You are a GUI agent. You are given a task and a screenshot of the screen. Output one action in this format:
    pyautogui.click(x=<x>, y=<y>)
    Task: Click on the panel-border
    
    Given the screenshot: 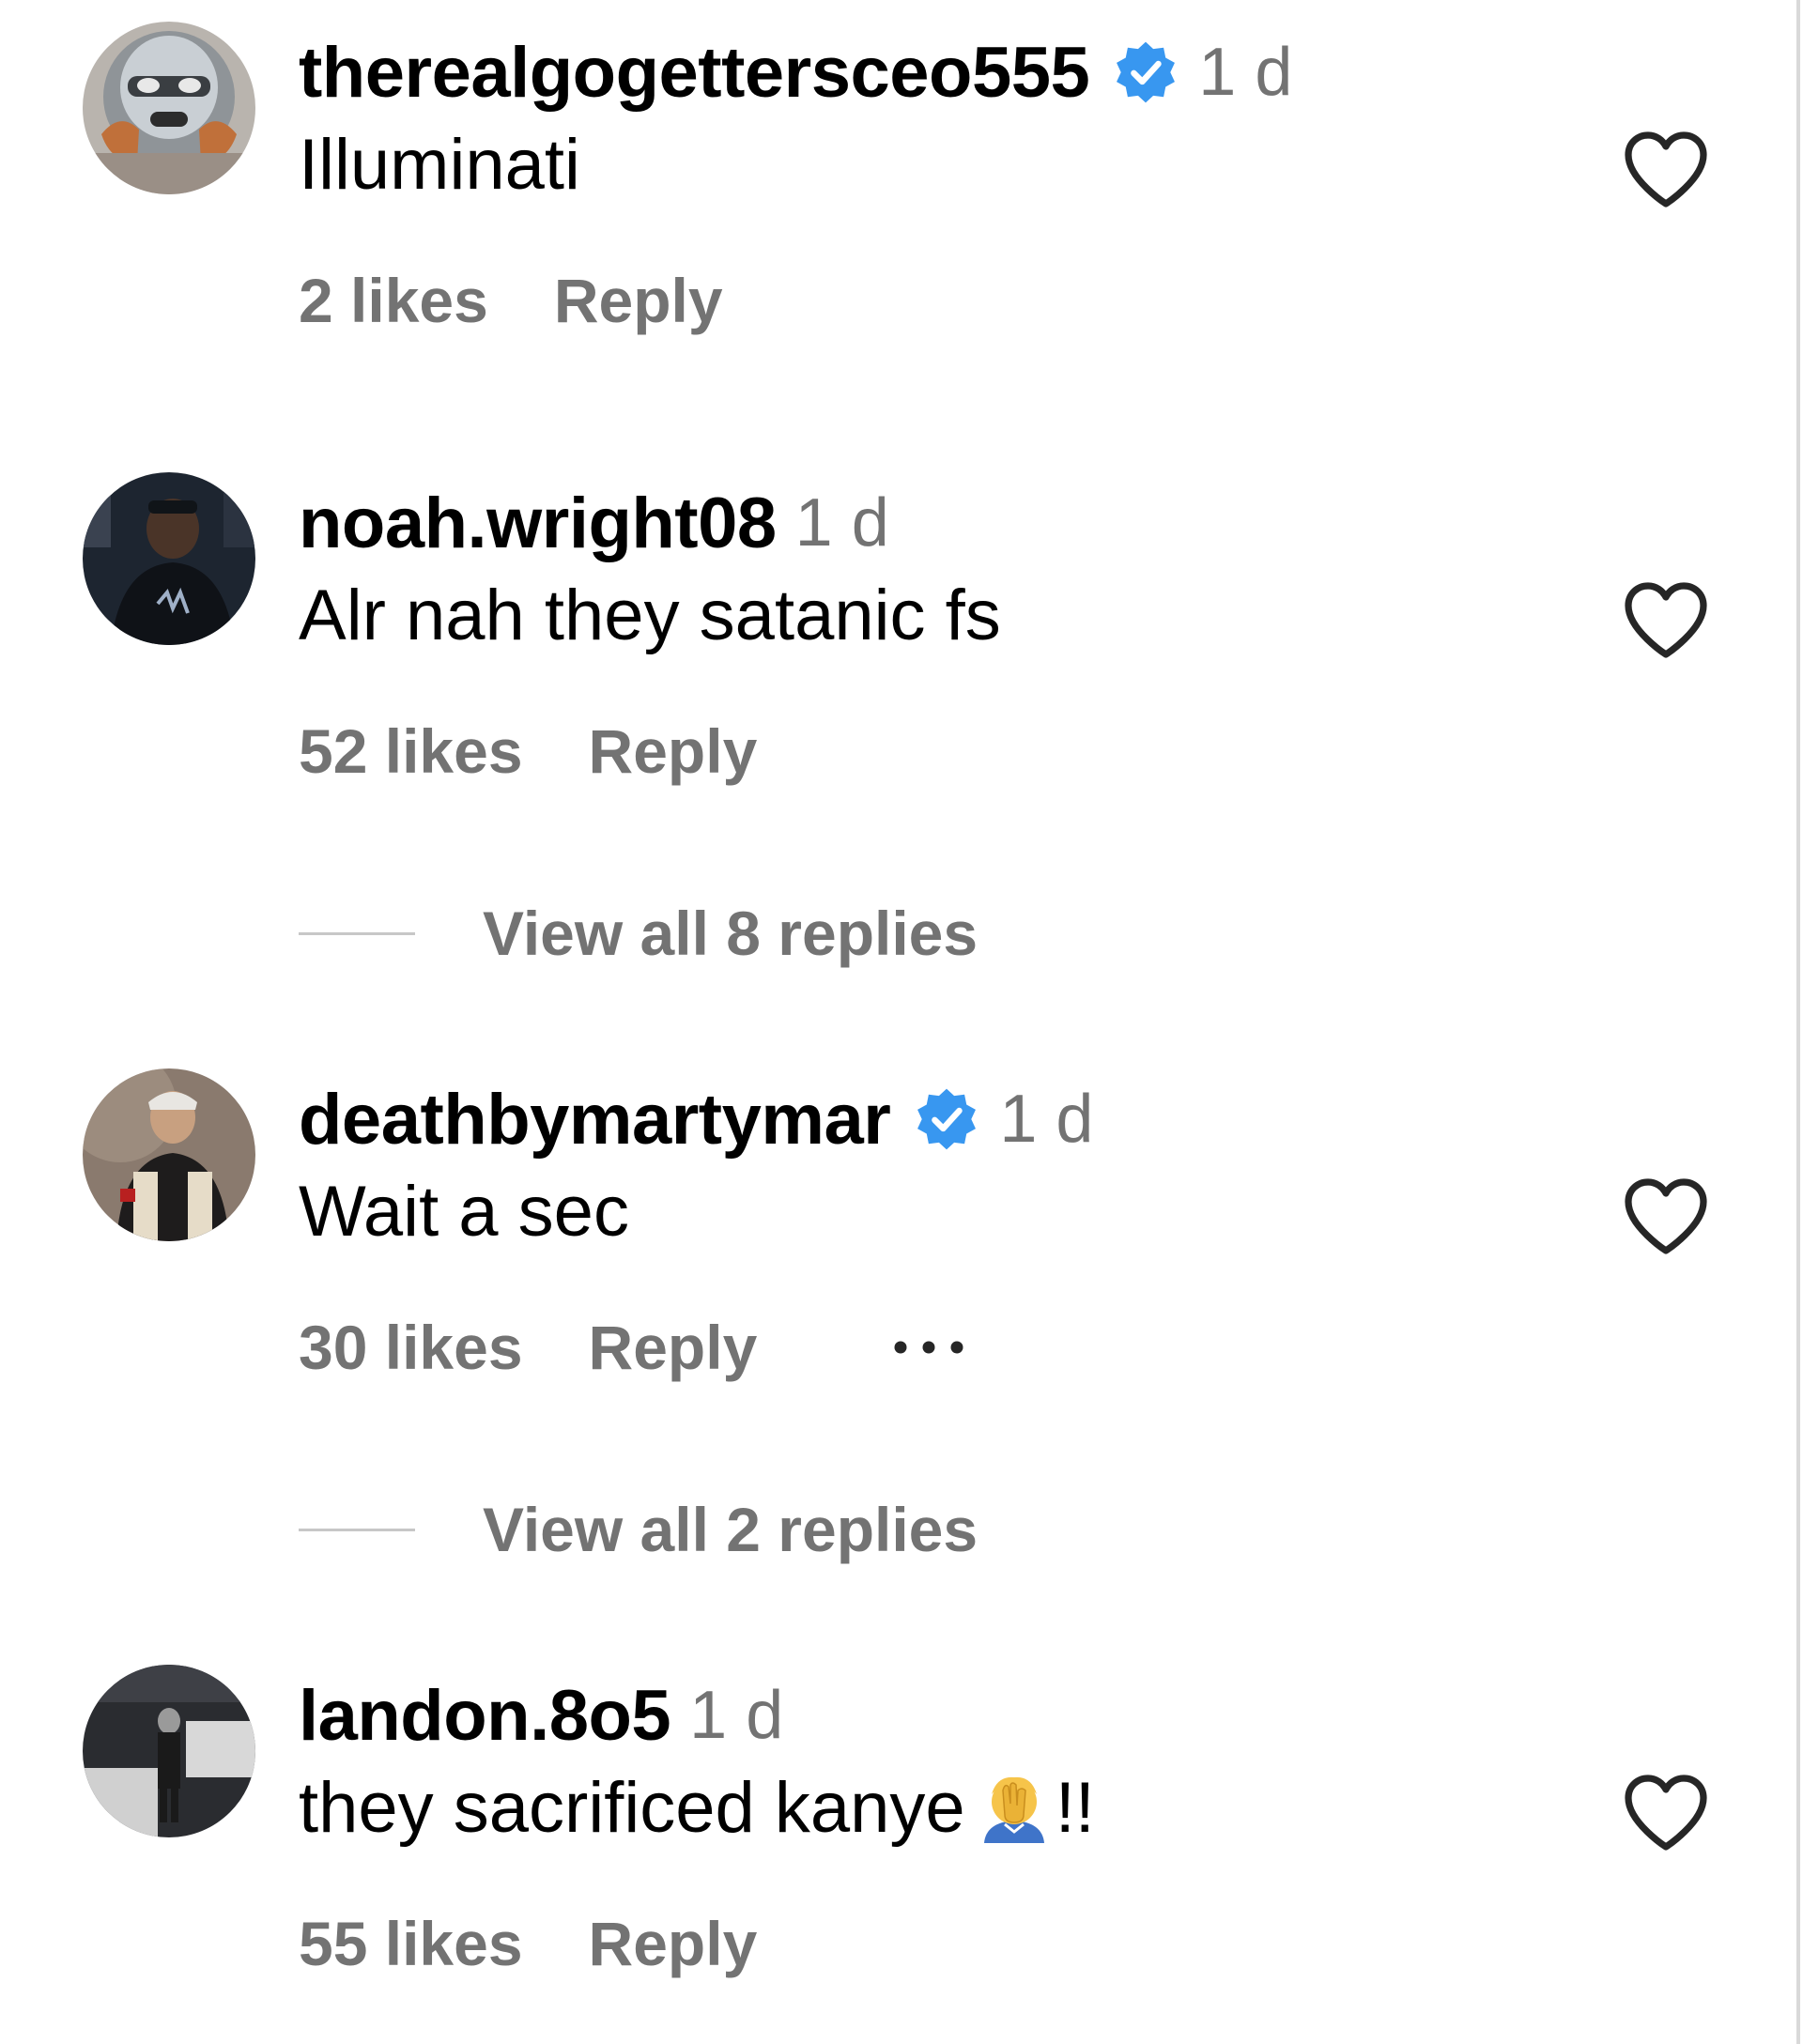 What is the action you would take?
    pyautogui.click(x=1798, y=1022)
    